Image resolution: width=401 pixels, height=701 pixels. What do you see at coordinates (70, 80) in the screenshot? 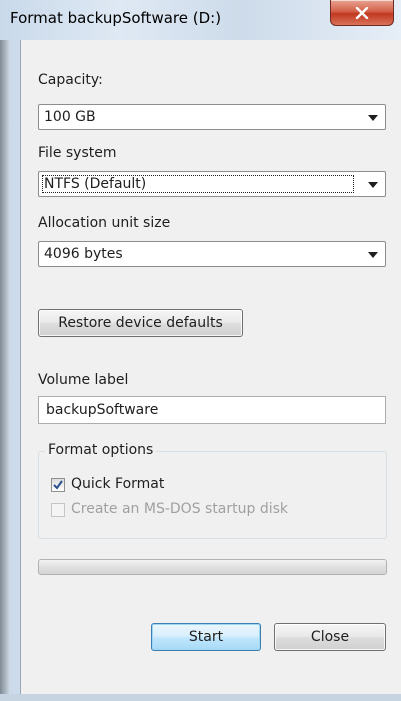
I see `capacity-label: Capacity:` at bounding box center [70, 80].